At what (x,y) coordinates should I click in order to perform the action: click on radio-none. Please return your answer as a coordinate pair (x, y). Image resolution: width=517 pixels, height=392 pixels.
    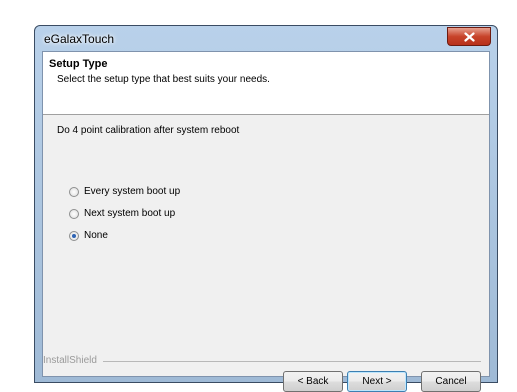
    Looking at the image, I should click on (74, 235).